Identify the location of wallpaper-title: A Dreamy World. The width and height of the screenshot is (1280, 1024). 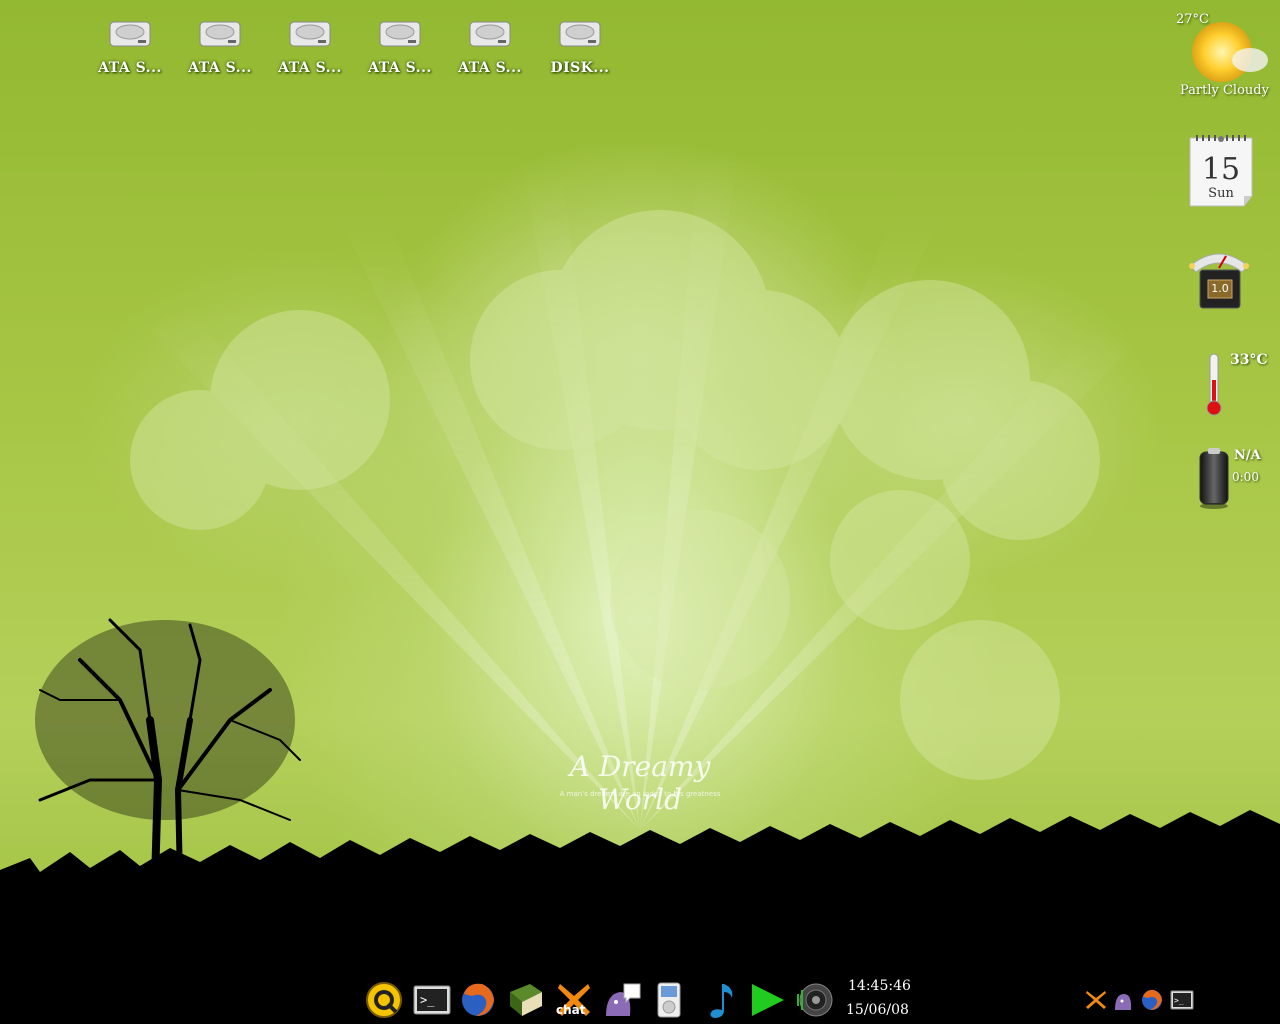
(640, 783).